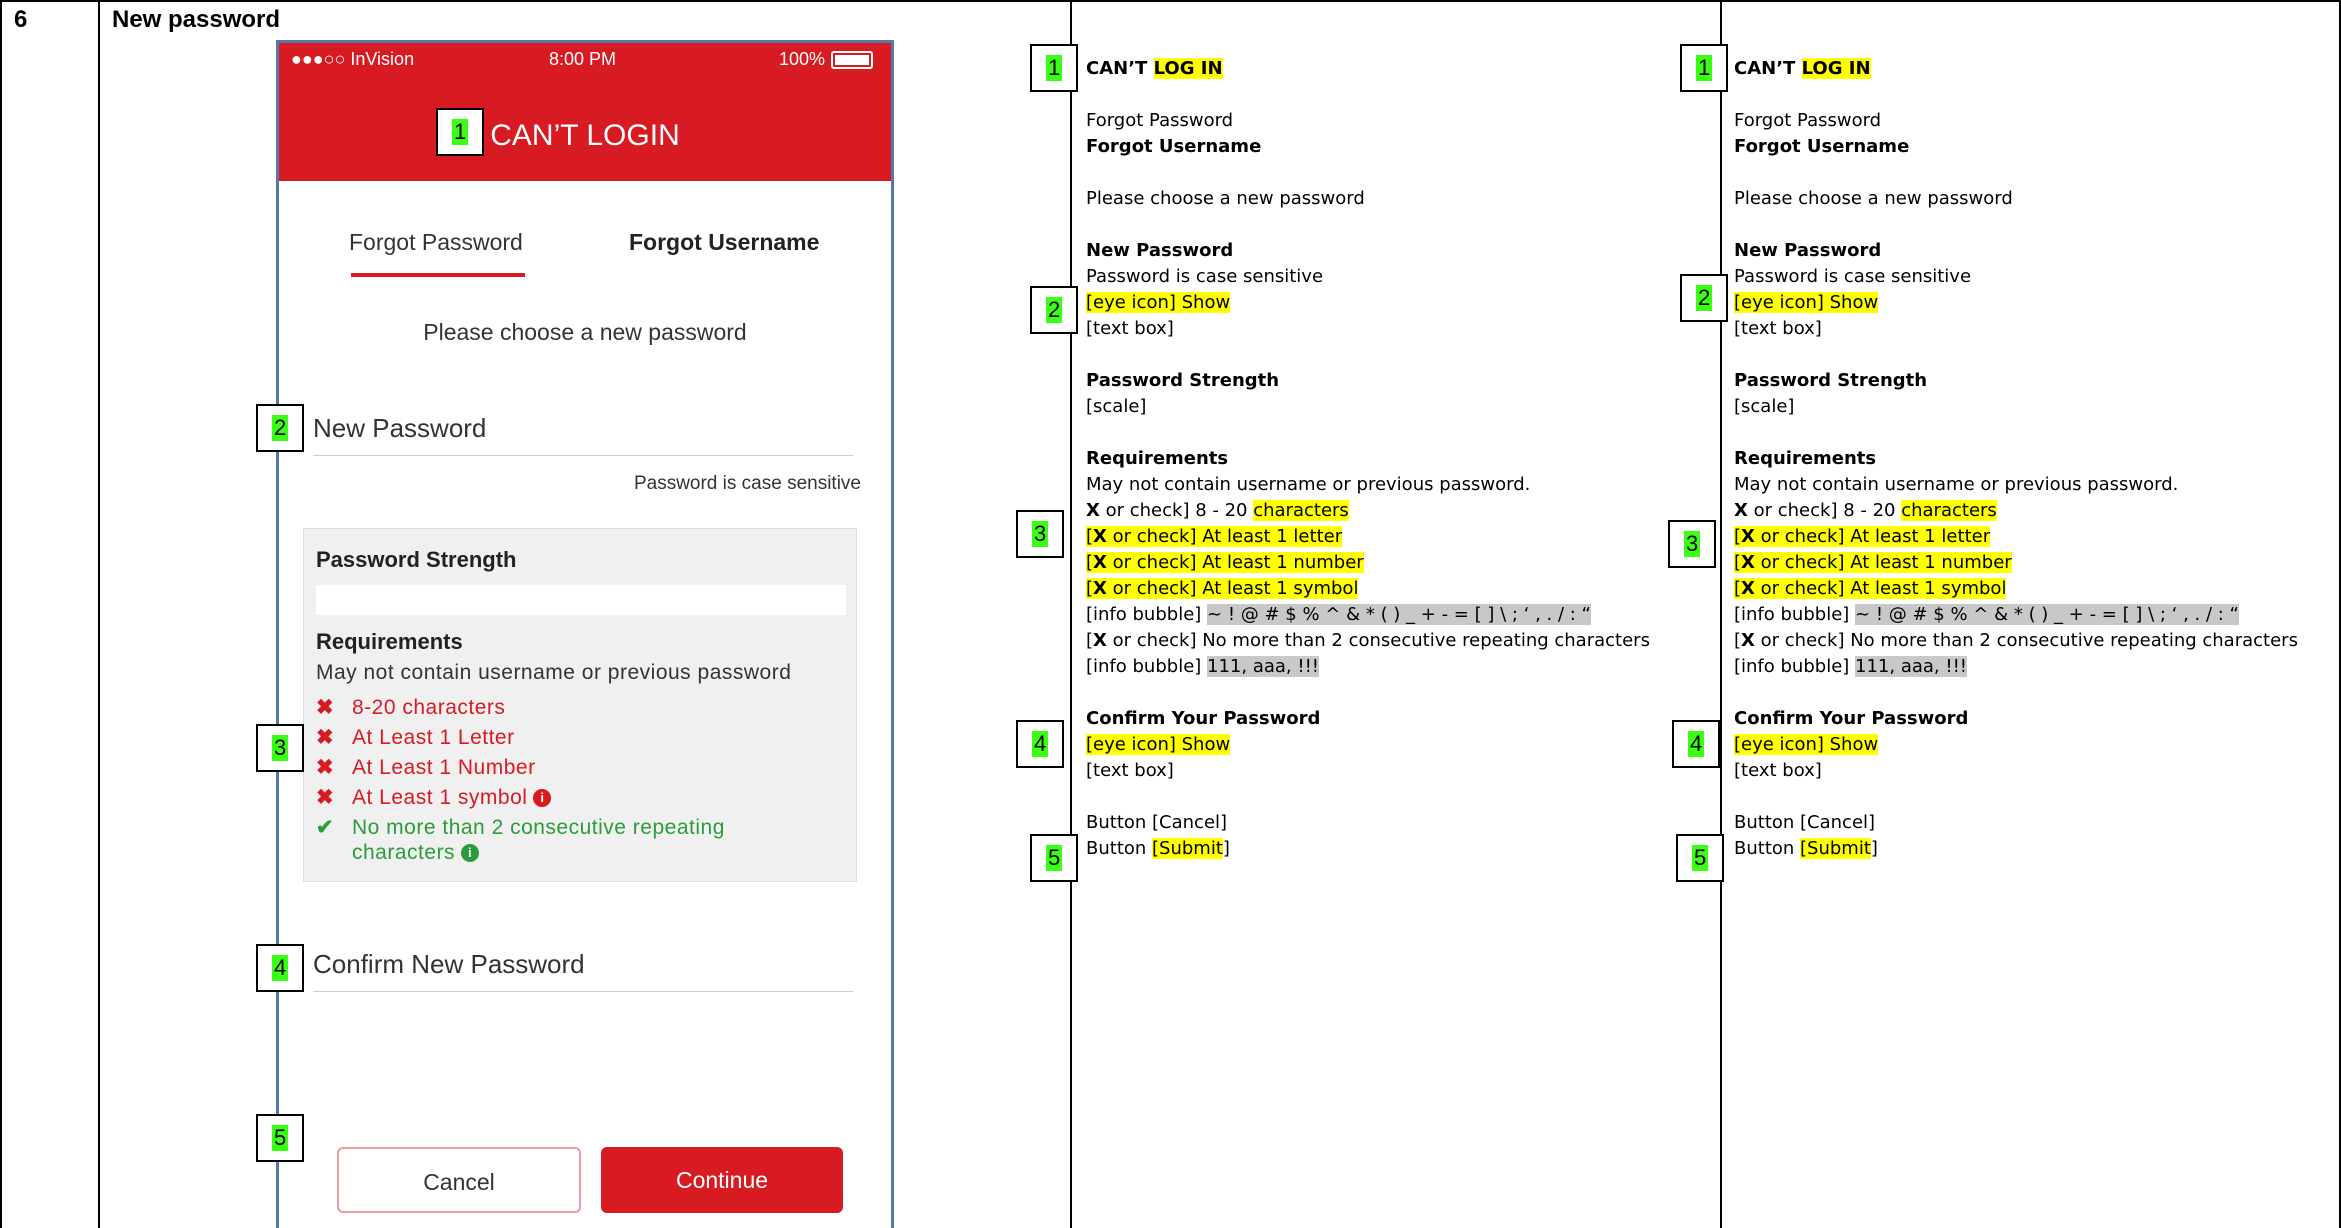 The image size is (2341, 1228). I want to click on spec-text: or check] At least 1 letter, so click(1224, 536).